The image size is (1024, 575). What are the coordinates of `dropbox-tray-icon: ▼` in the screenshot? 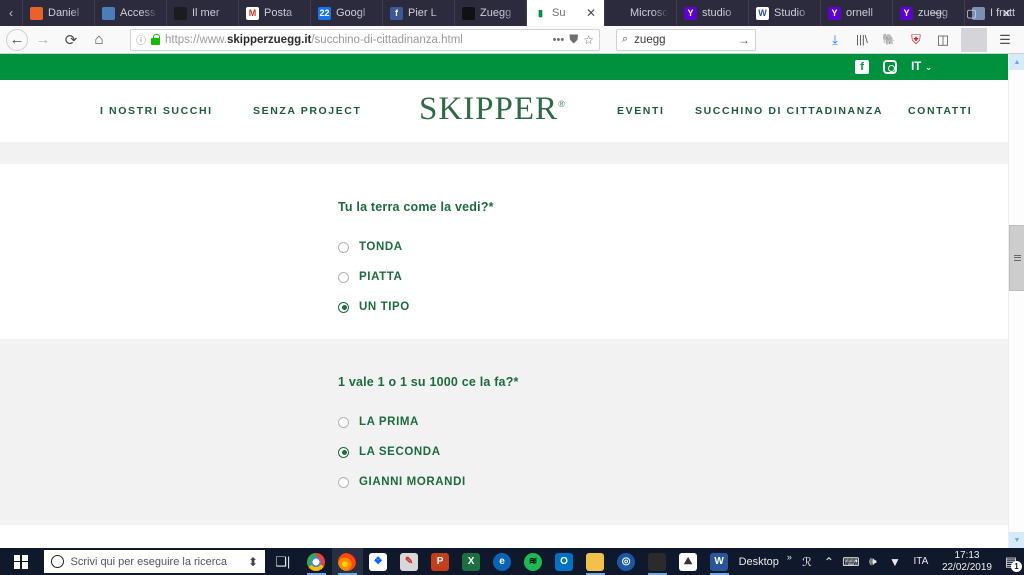 It's located at (895, 561).